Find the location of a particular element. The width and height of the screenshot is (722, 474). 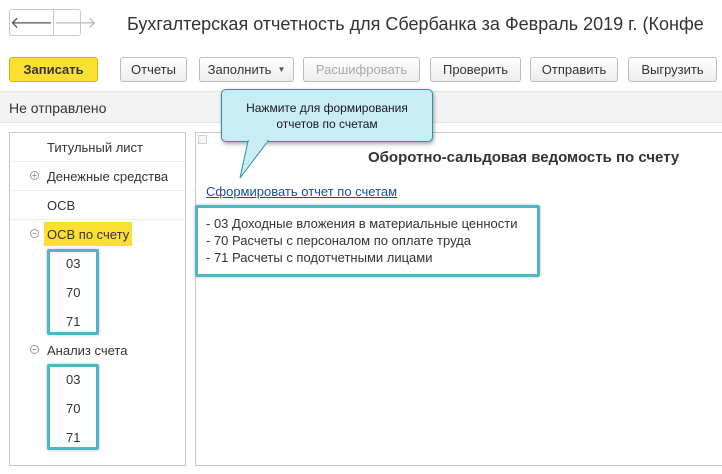

account-line: - 71 Расчеты с подотчетными лицами is located at coordinates (319, 257).